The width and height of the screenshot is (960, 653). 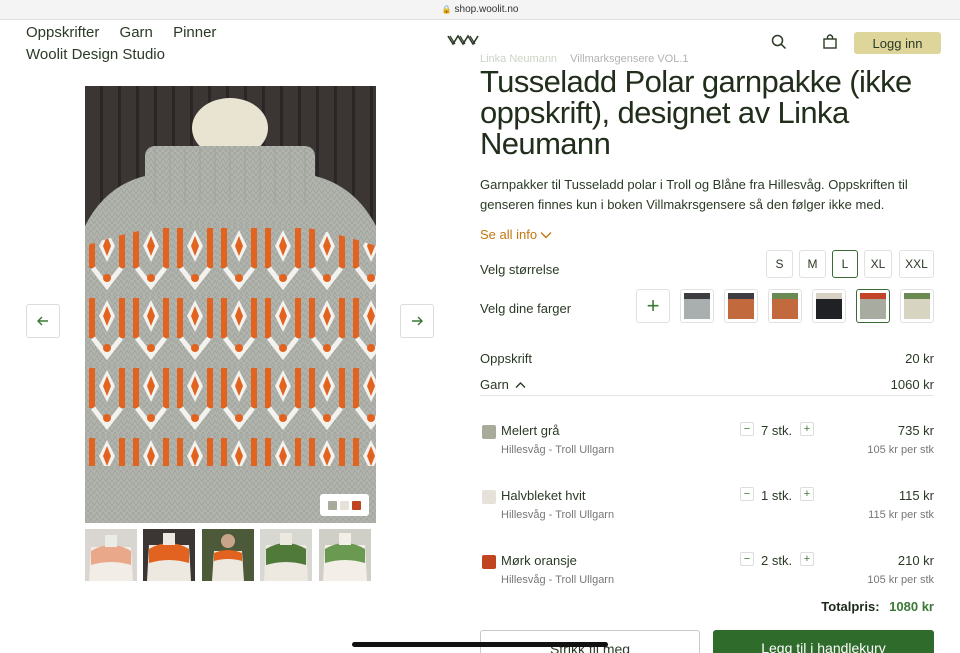 What do you see at coordinates (911, 606) in the screenshot?
I see `total-amount: 1080 kr` at bounding box center [911, 606].